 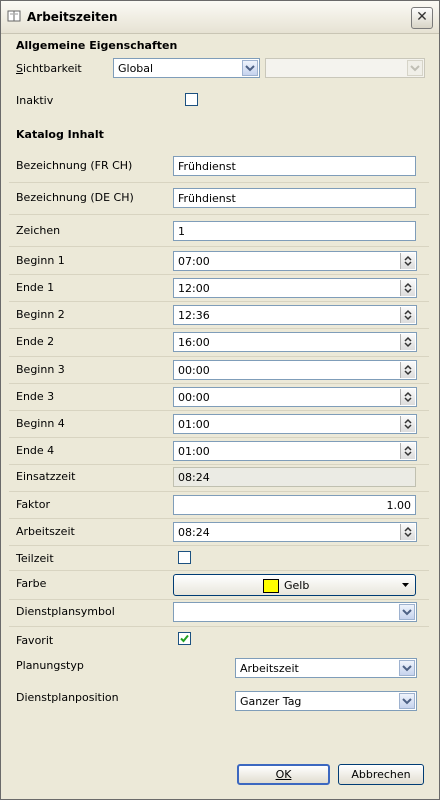 I want to click on ok-button: OK, so click(x=283, y=774).